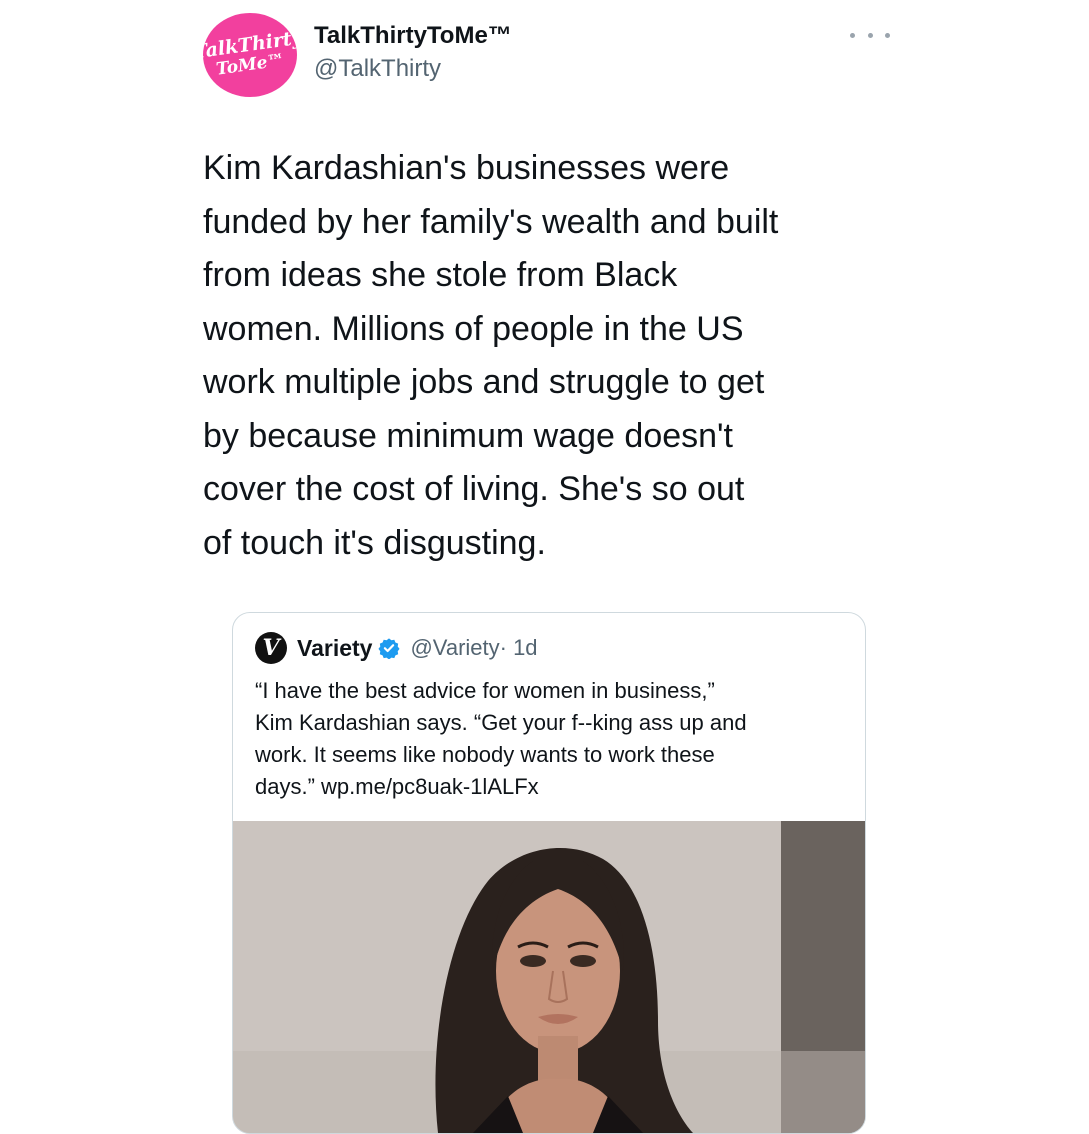 This screenshot has height=1134, width=1089. What do you see at coordinates (519, 648) in the screenshot?
I see `quoted-timestamp: · 1d` at bounding box center [519, 648].